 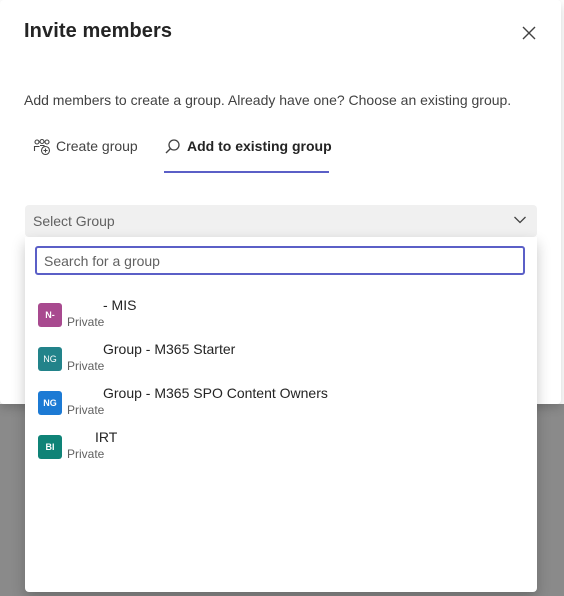 What do you see at coordinates (246, 172) in the screenshot?
I see `active-tab-indicator` at bounding box center [246, 172].